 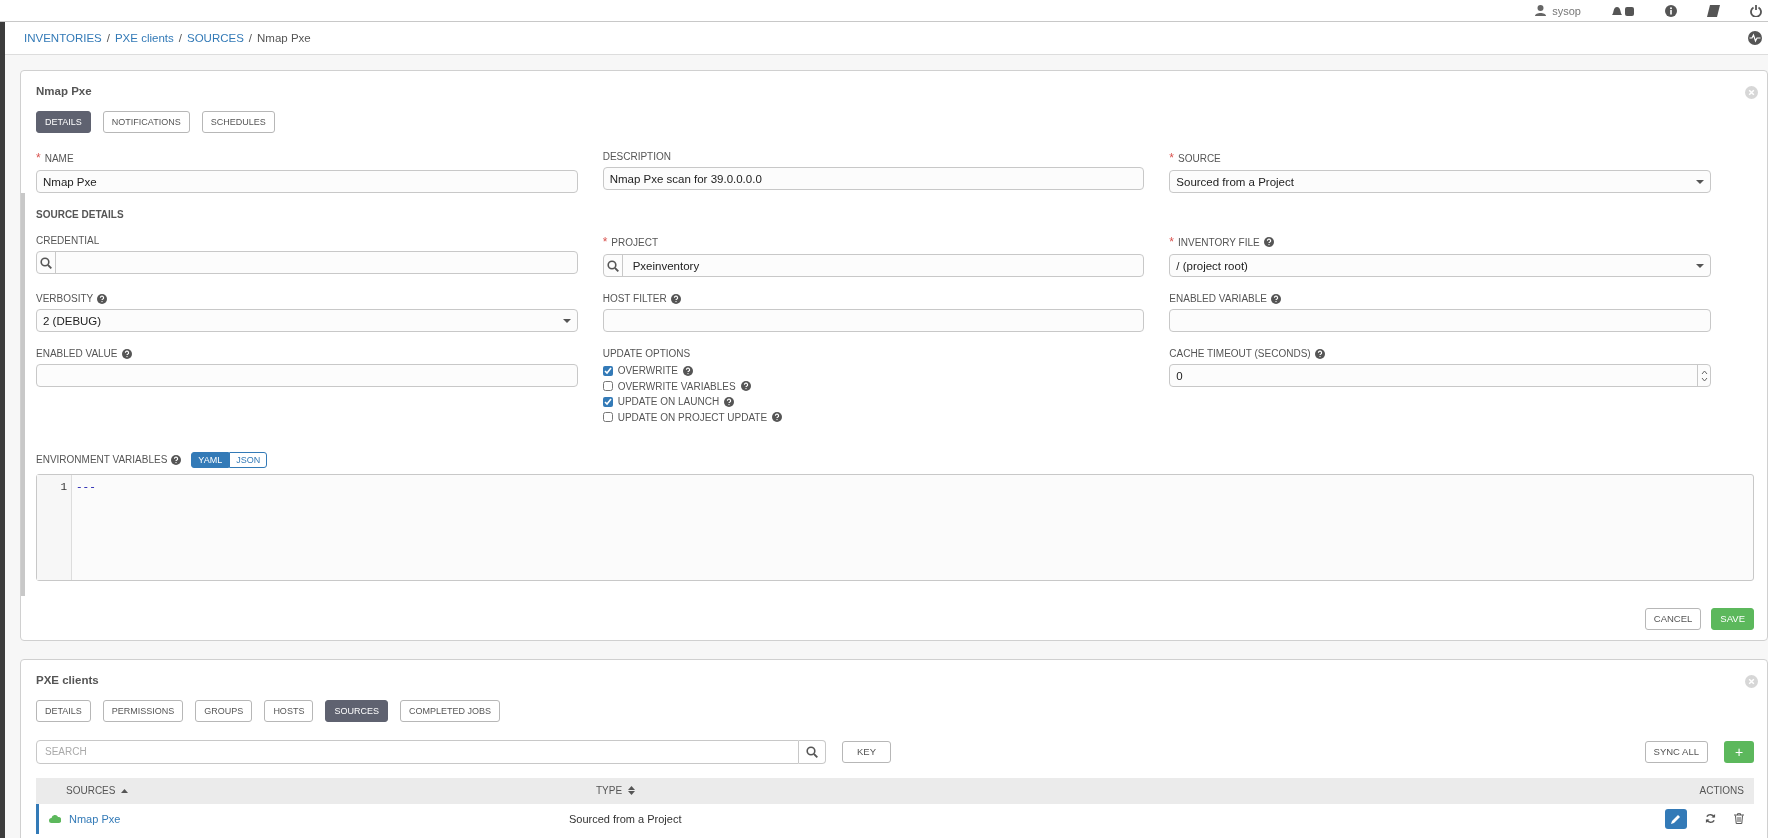 I want to click on number-field: 0, so click(x=1440, y=375).